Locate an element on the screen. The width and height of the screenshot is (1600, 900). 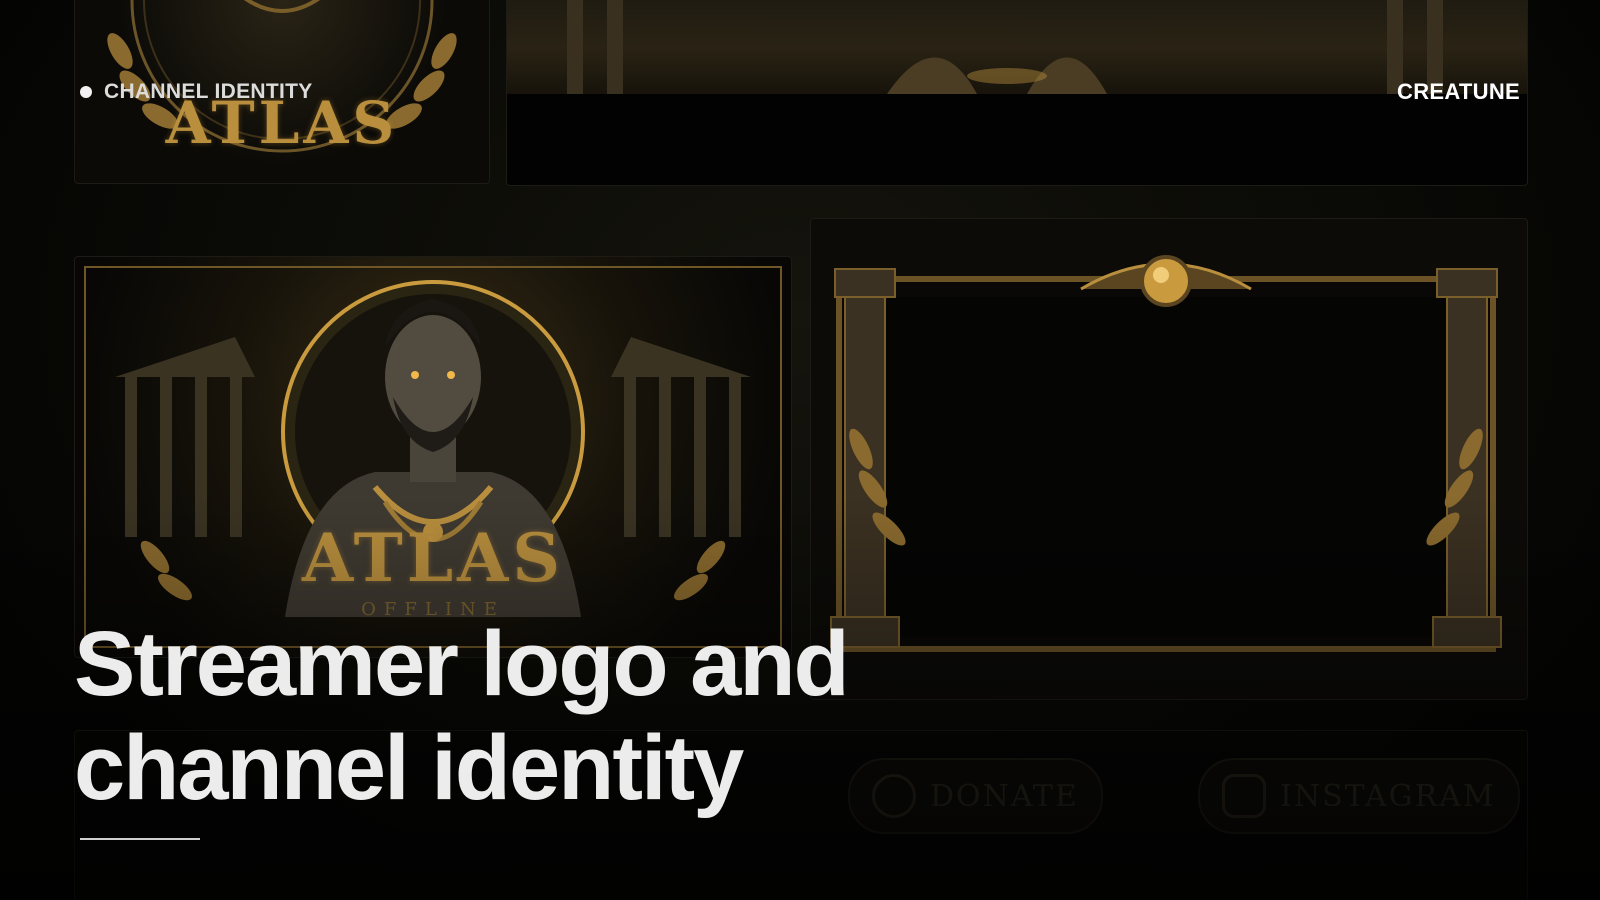
section-label: CHANNEL IDENTITY is located at coordinates (196, 92).